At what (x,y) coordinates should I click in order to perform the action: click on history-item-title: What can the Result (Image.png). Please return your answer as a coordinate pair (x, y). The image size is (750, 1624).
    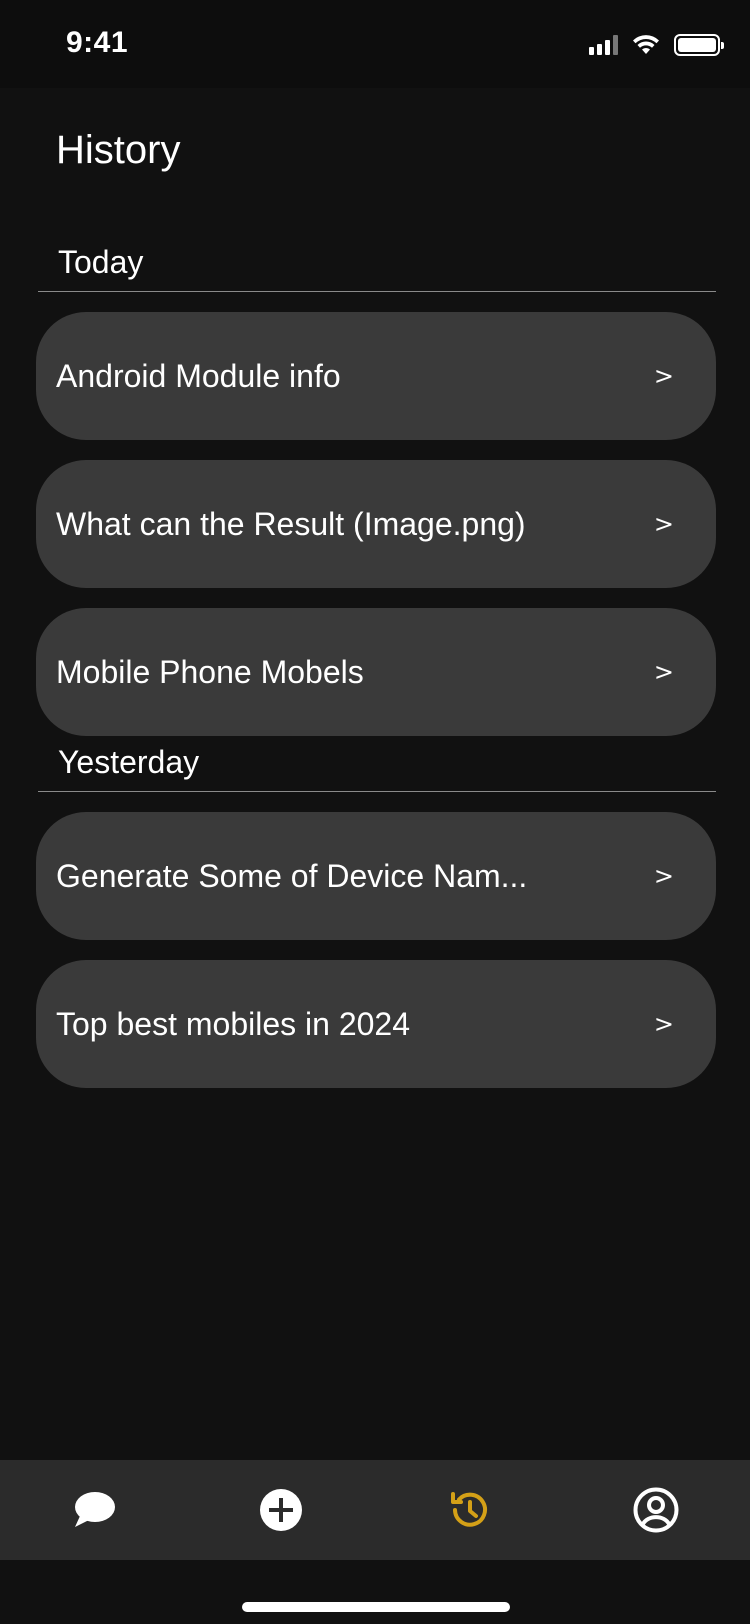
    Looking at the image, I should click on (291, 523).